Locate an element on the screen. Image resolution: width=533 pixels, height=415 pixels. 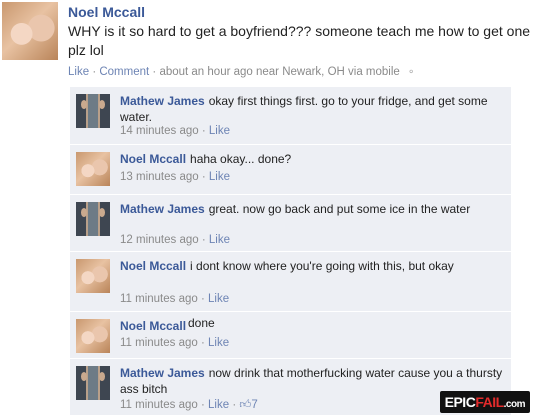
comment-meta: 11 minutes ago · Like · 👍︎7 is located at coordinates (189, 405).